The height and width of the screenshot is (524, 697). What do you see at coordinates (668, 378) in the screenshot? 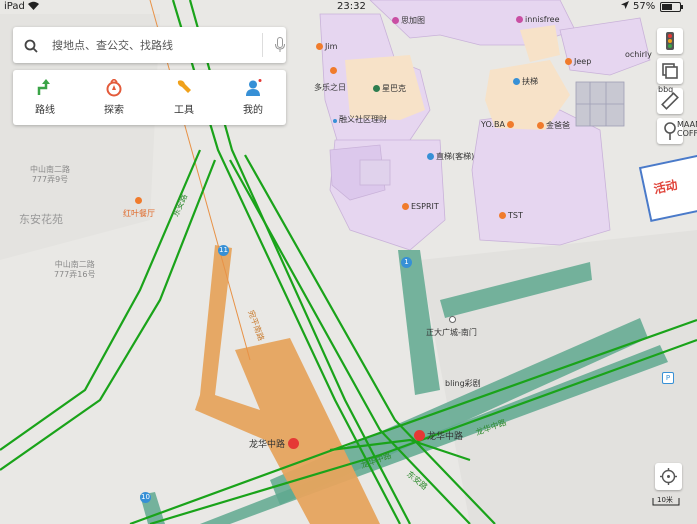
I see `parking-icon: P` at bounding box center [668, 378].